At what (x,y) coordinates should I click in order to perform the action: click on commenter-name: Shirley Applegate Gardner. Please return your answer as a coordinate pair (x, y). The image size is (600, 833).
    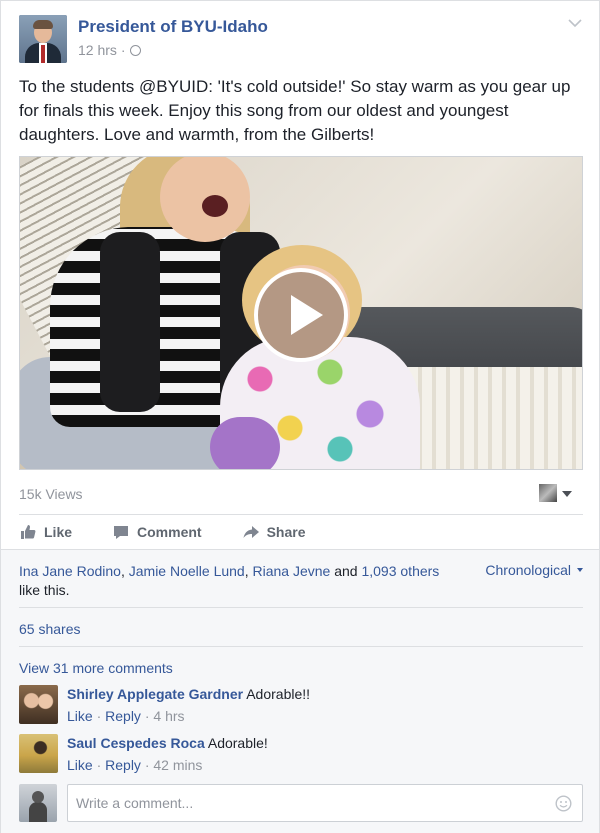
    Looking at the image, I should click on (155, 694).